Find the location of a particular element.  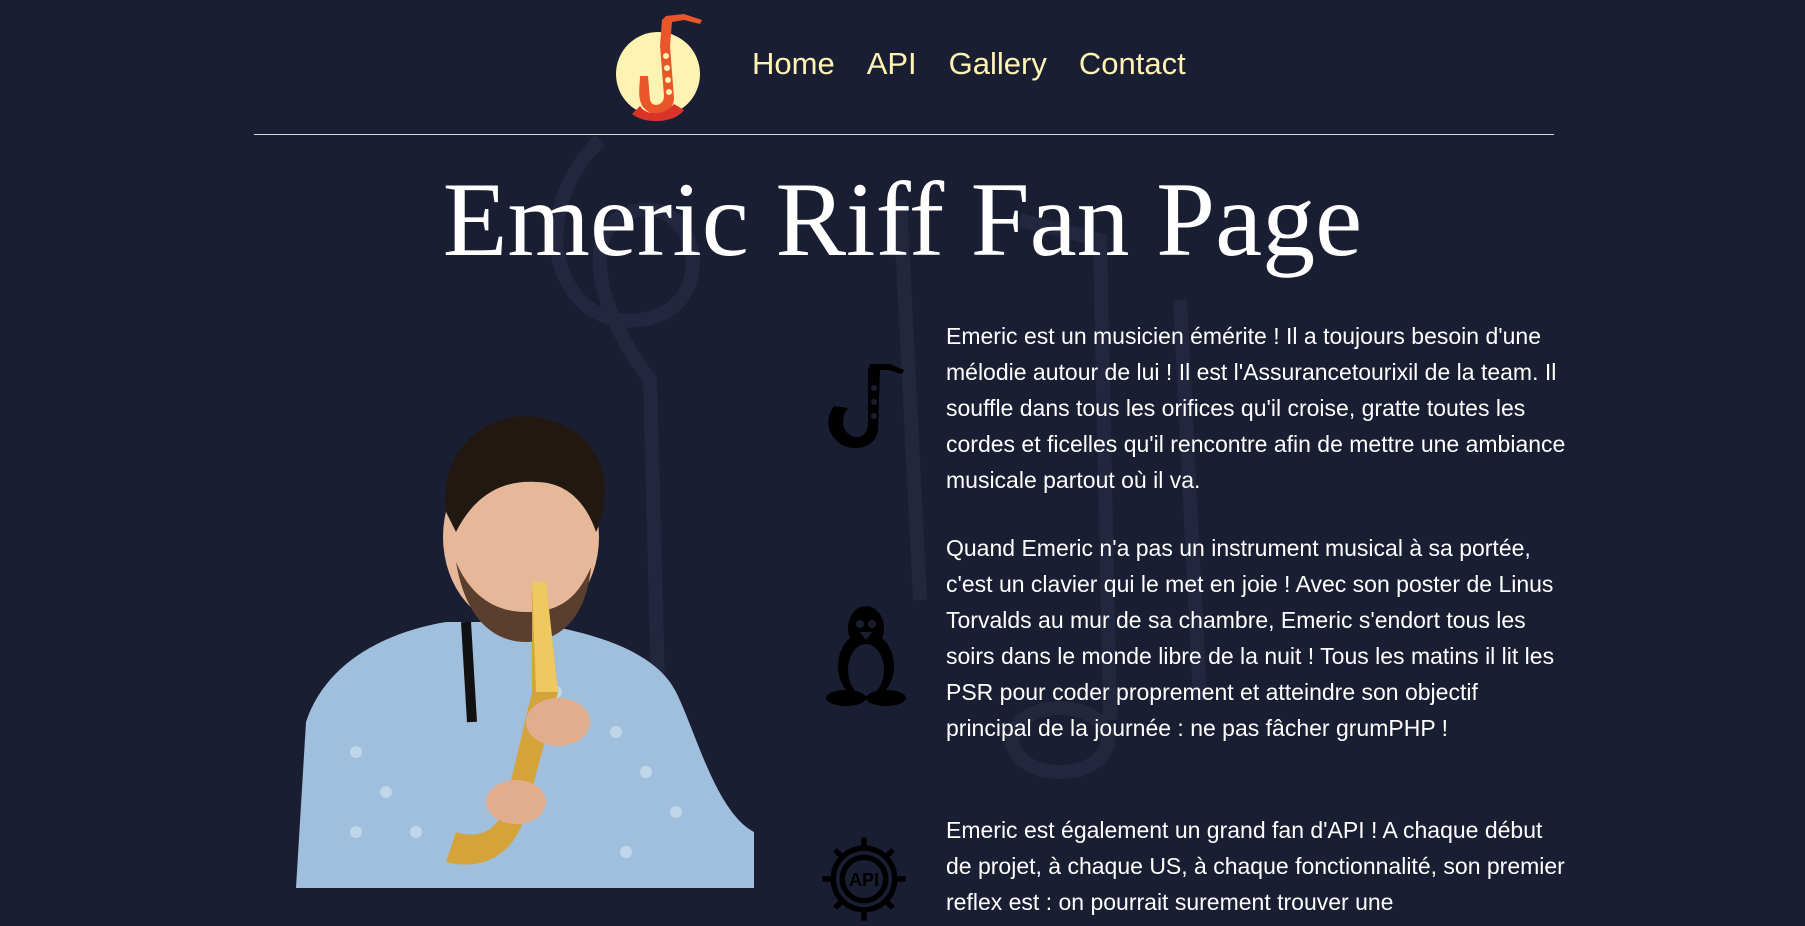

nav-api-link: API is located at coordinates (892, 64).